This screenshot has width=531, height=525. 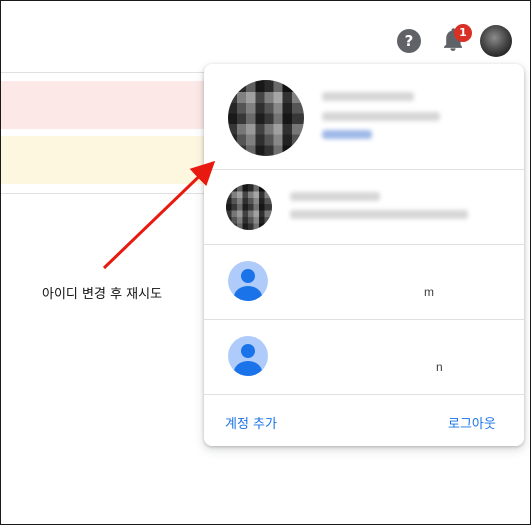 I want to click on list-row-highlight-yellow, so click(x=108, y=160).